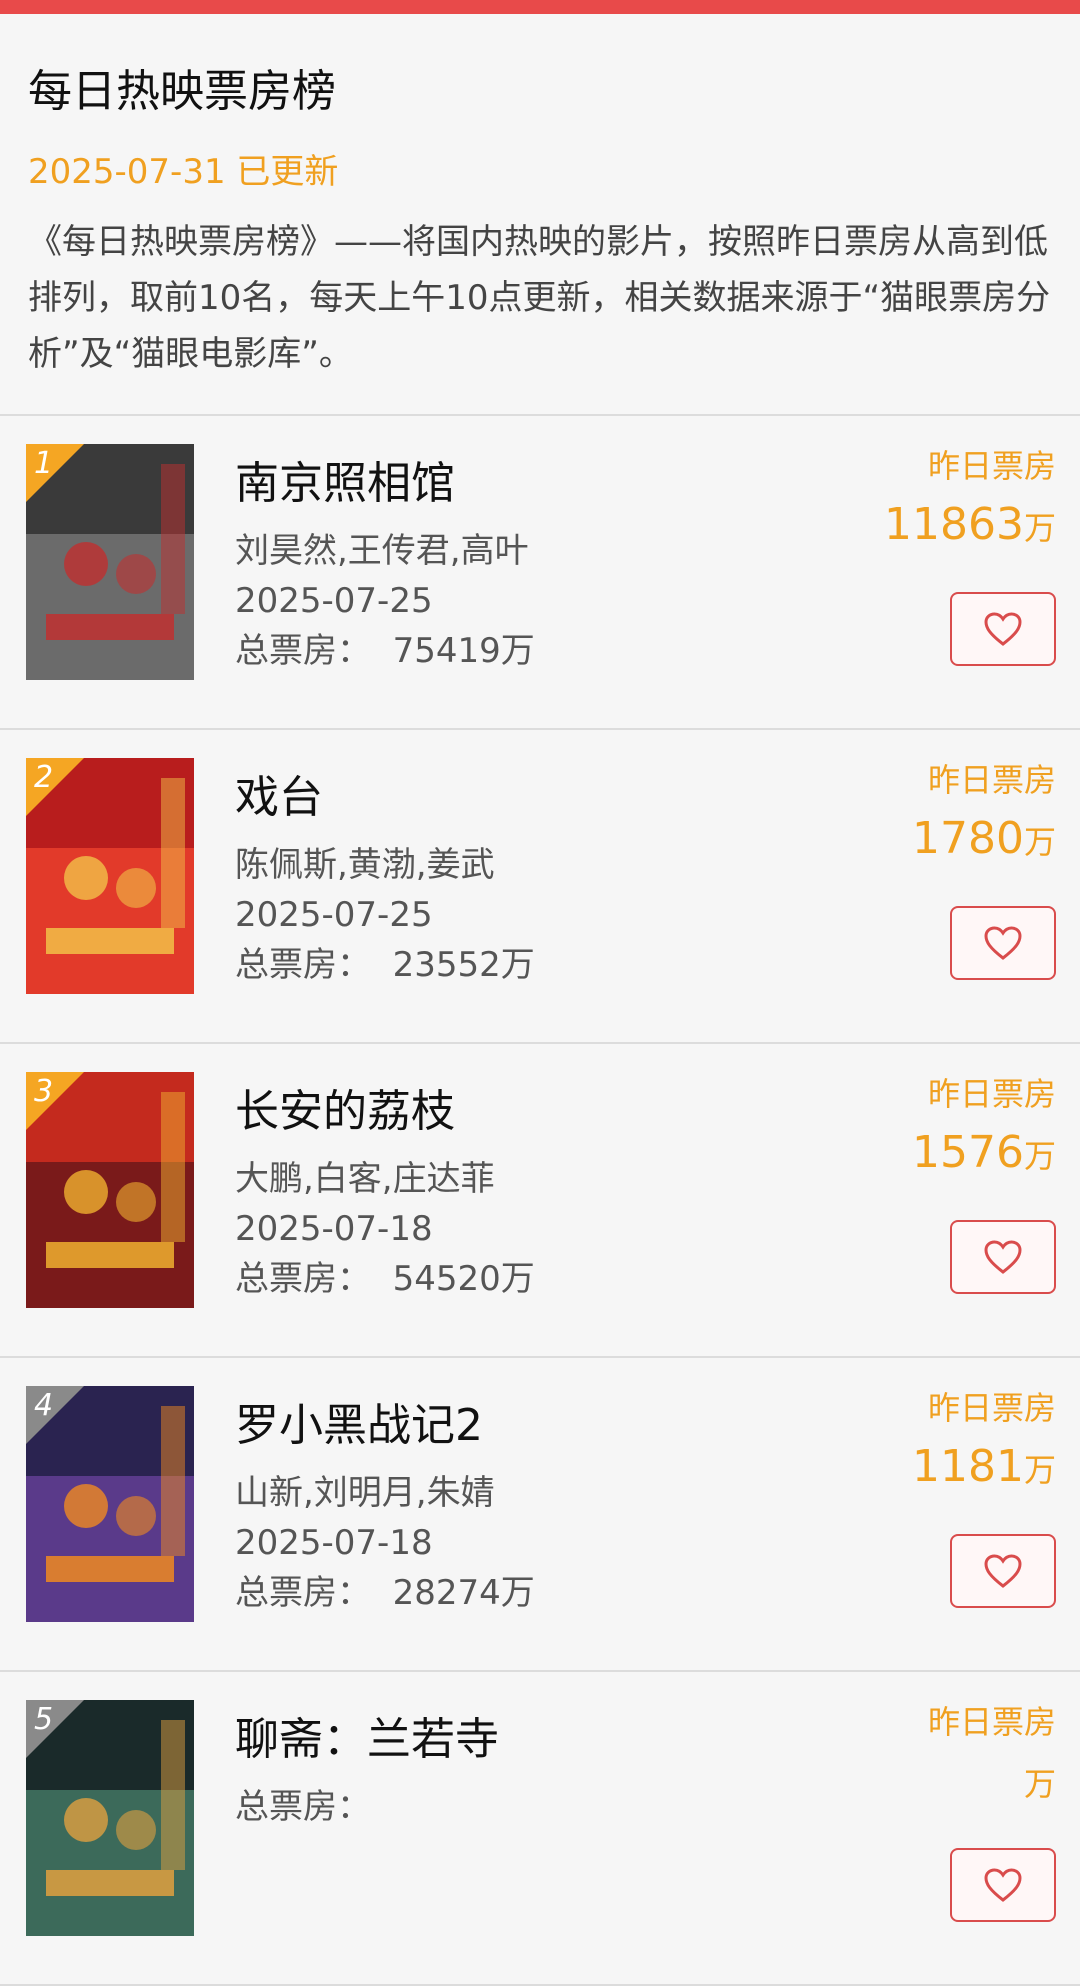  Describe the element at coordinates (968, 1466) in the screenshot. I see `yesterday-number: 1181` at that location.